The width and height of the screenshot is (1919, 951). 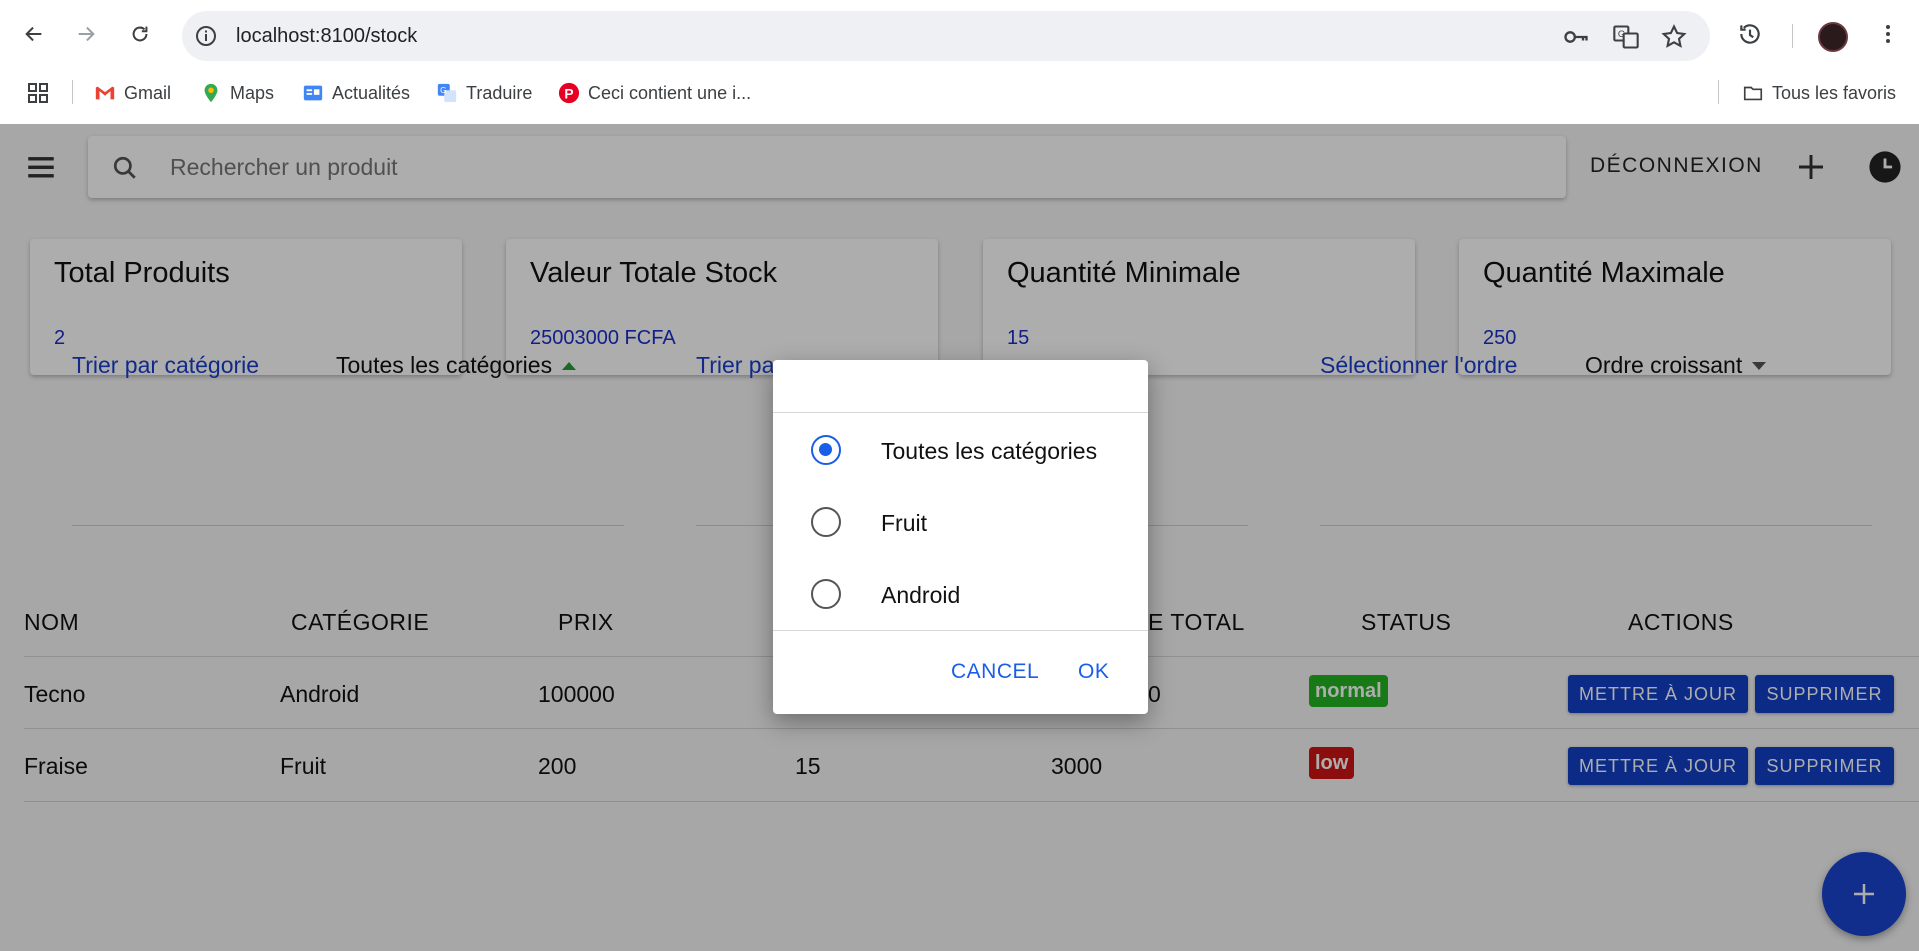 I want to click on profile-avatar, so click(x=1833, y=37).